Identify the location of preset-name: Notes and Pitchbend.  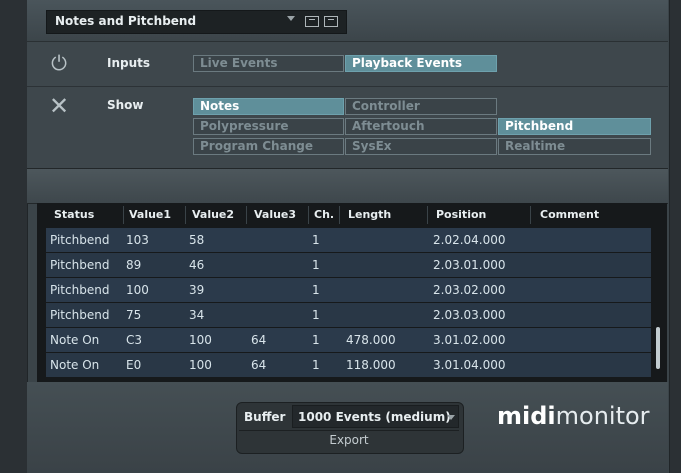
(126, 21).